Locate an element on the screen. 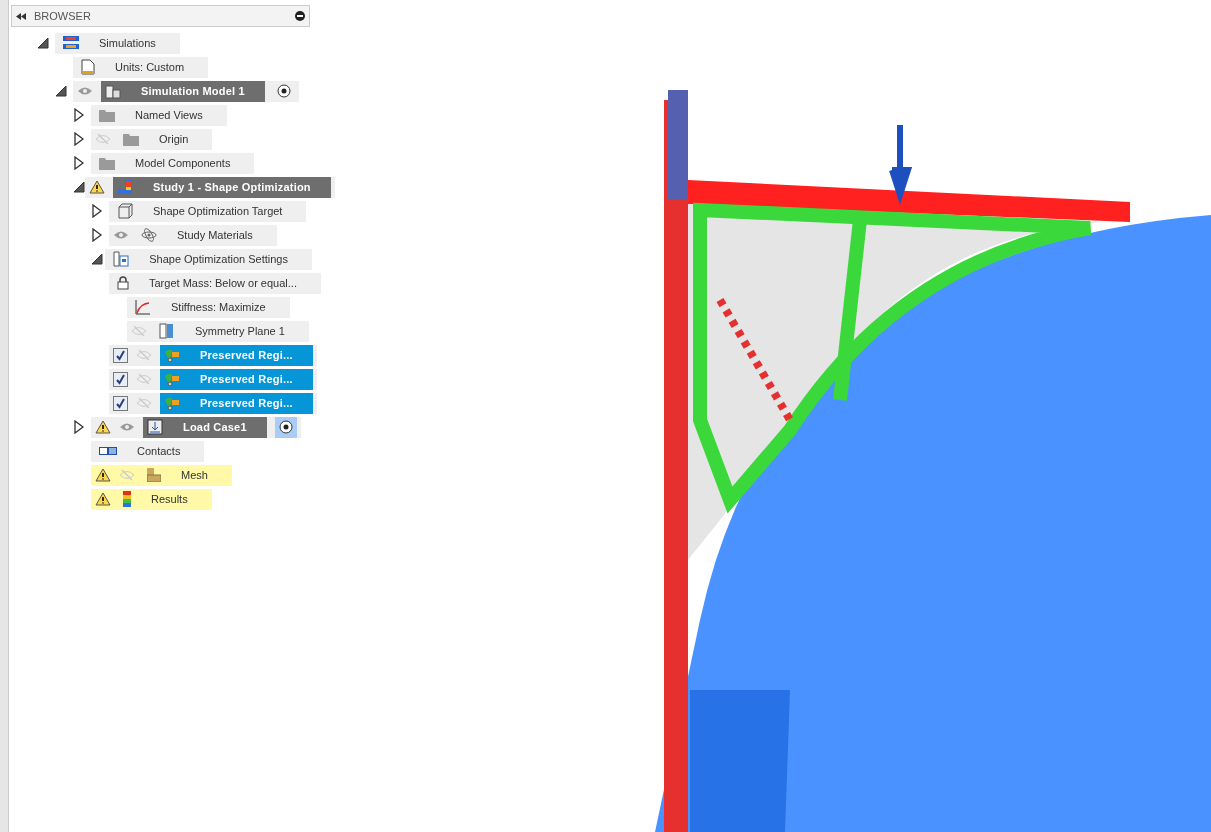 This screenshot has width=1211, height=832. cubes-icon is located at coordinates (113, 91).